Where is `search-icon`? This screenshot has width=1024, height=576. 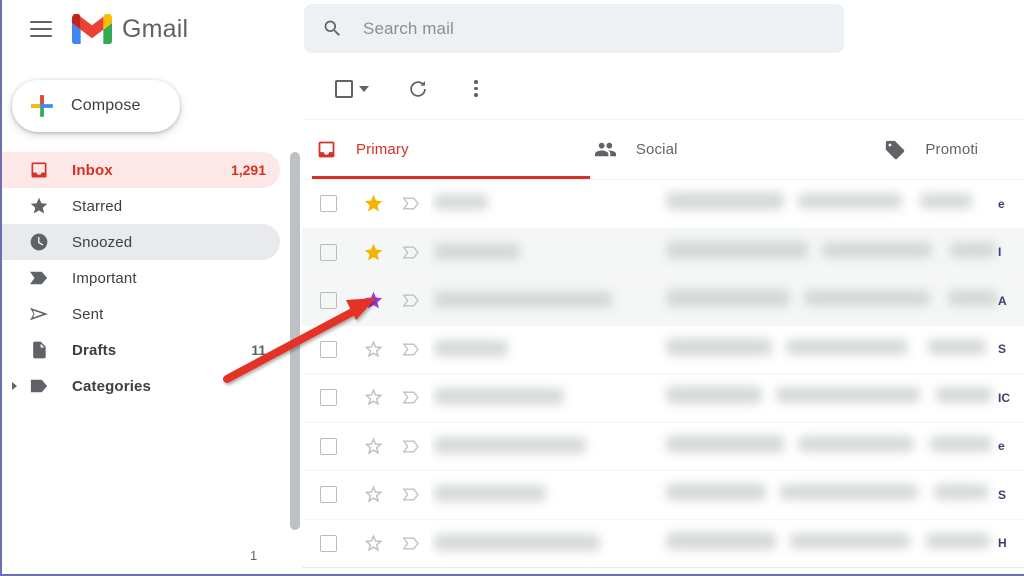
search-icon is located at coordinates (332, 28).